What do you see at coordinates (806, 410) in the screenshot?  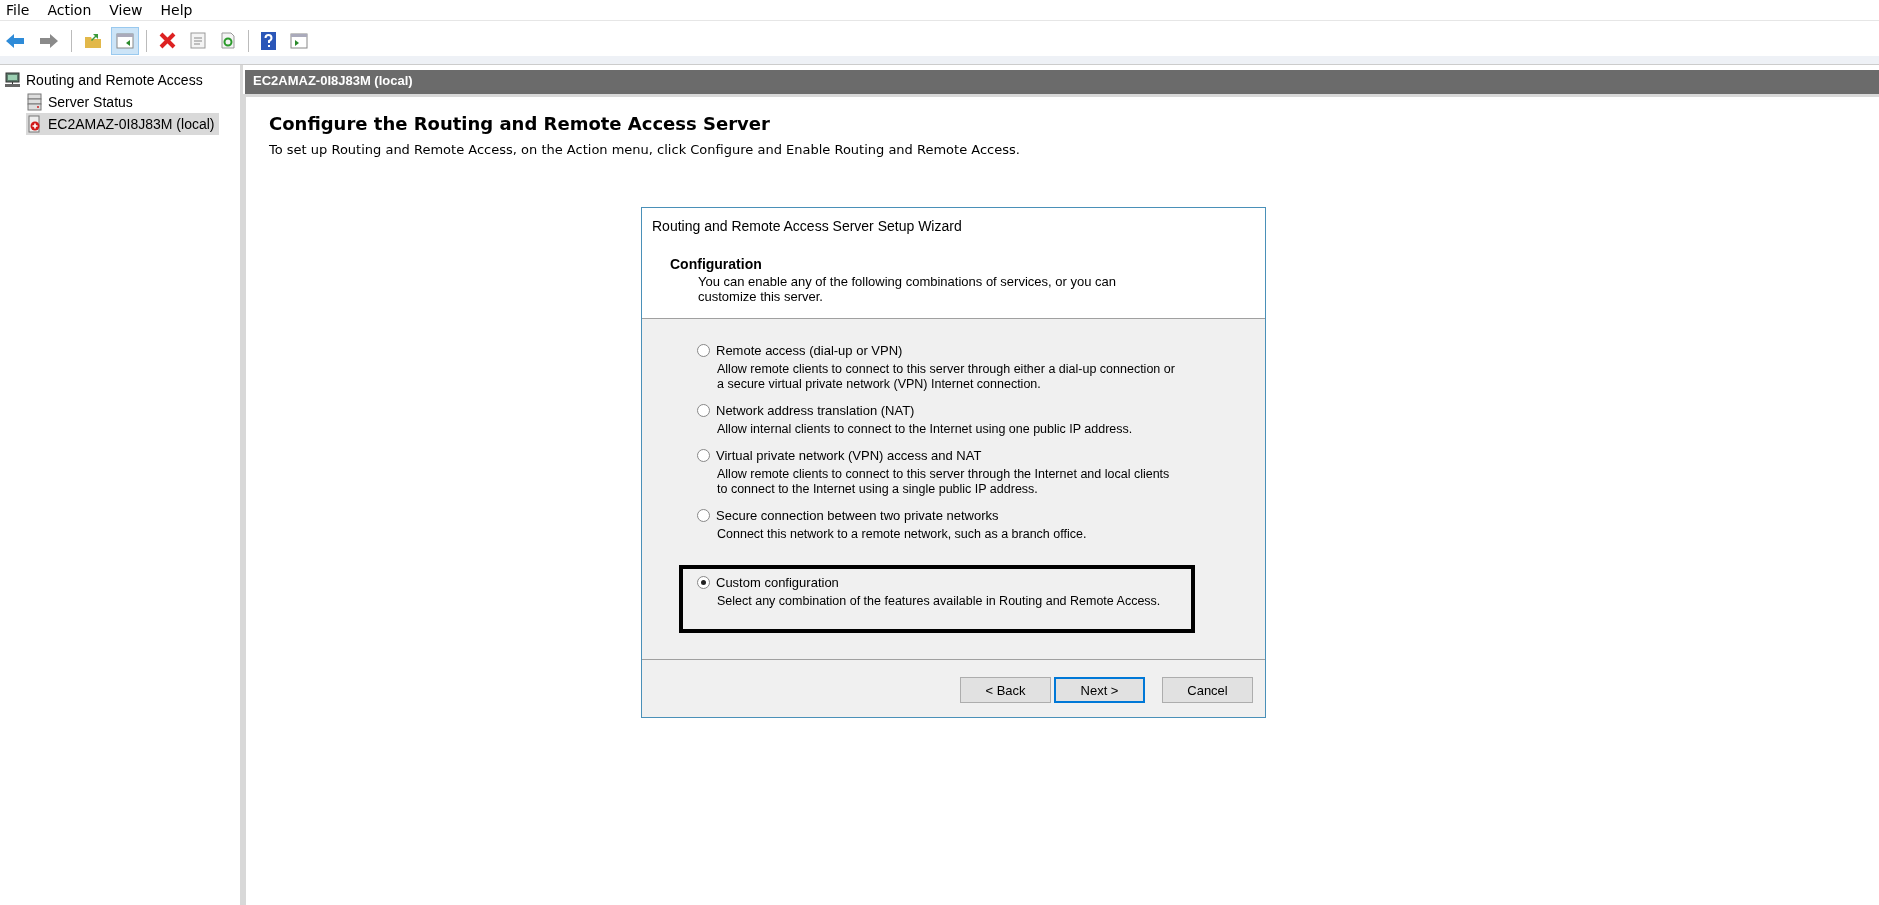 I see `radio-option: Network address translation (NAT)` at bounding box center [806, 410].